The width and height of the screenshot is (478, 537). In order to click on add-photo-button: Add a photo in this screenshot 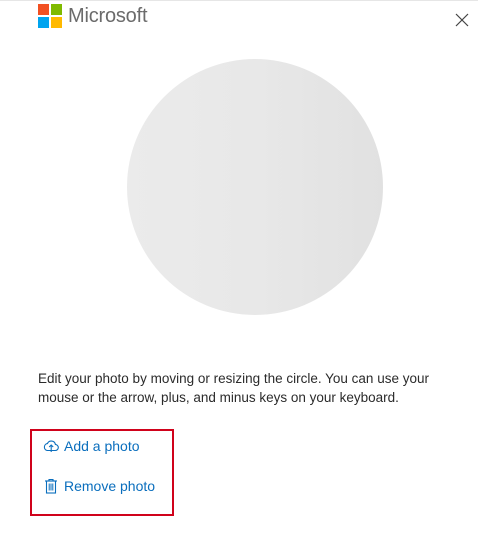, I will do `click(91, 446)`.